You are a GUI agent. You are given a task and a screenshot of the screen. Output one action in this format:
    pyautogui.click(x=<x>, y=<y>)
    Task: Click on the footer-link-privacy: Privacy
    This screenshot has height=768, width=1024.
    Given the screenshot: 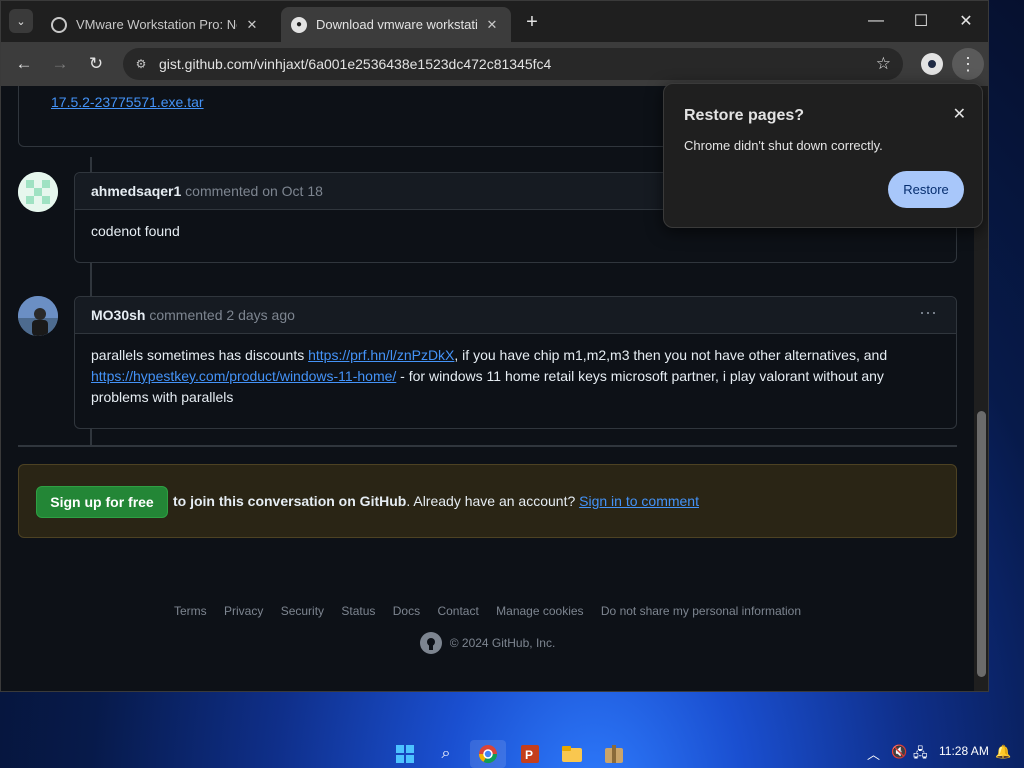 What is the action you would take?
    pyautogui.click(x=243, y=611)
    